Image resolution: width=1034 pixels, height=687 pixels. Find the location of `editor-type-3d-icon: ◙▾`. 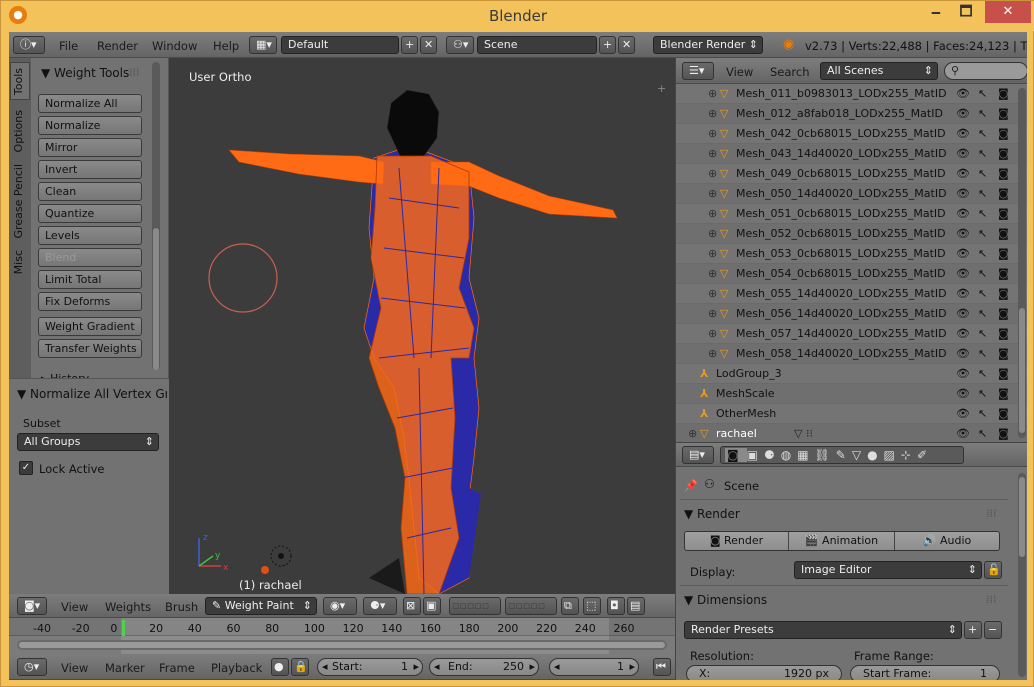

editor-type-3d-icon: ◙▾ is located at coordinates (32, 606).